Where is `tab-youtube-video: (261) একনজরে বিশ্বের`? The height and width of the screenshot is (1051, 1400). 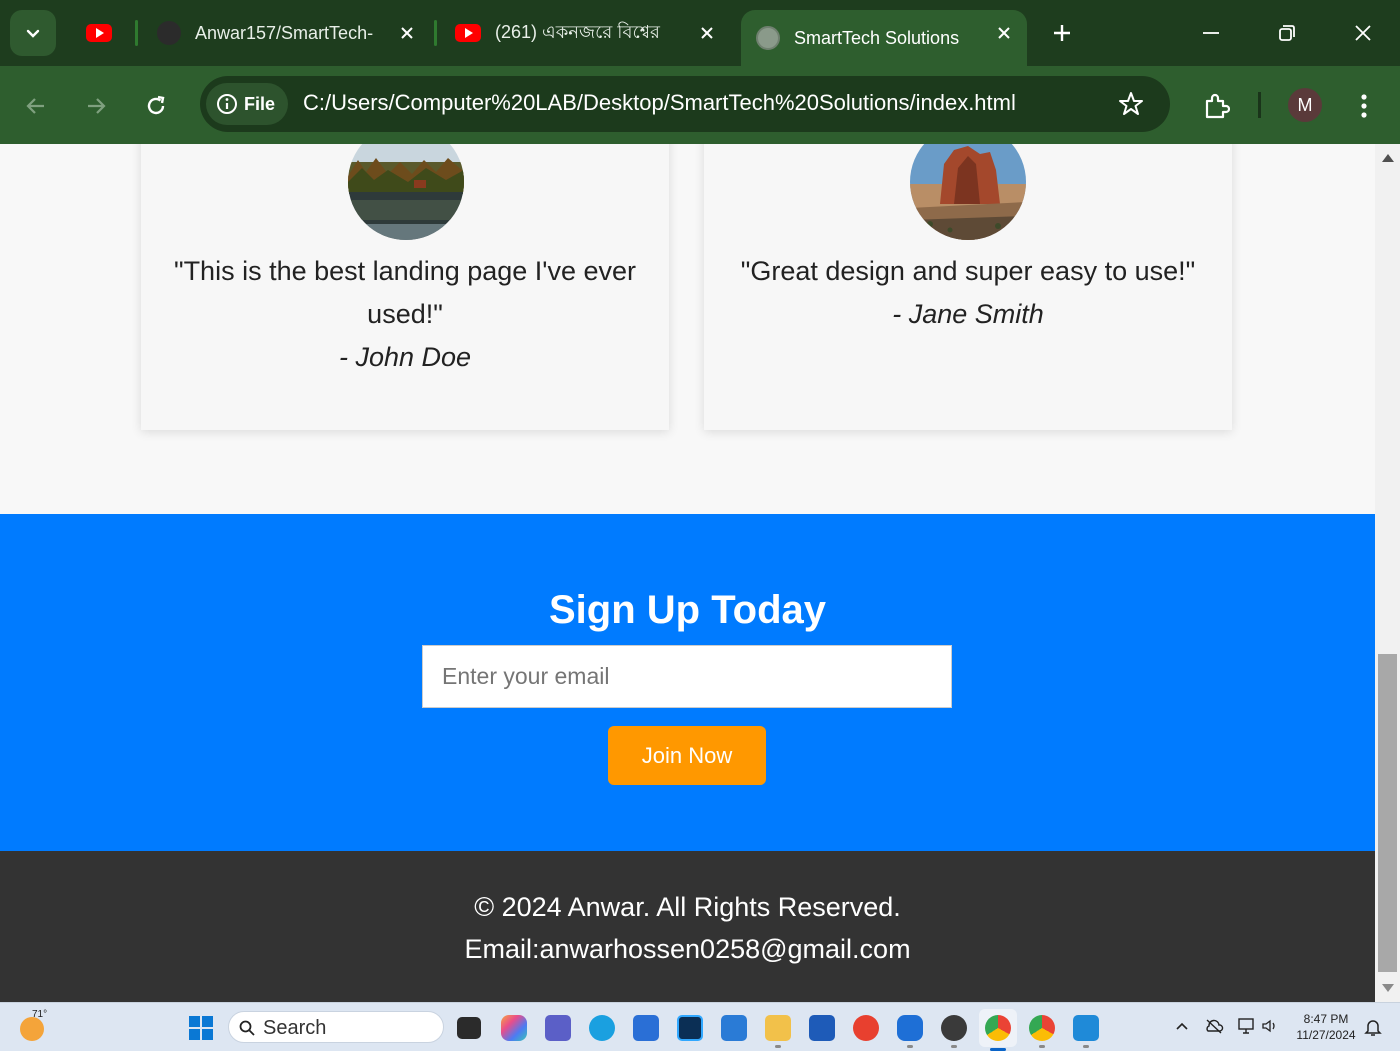 tab-youtube-video: (261) একনজরে বিশ্বের is located at coordinates (587, 33).